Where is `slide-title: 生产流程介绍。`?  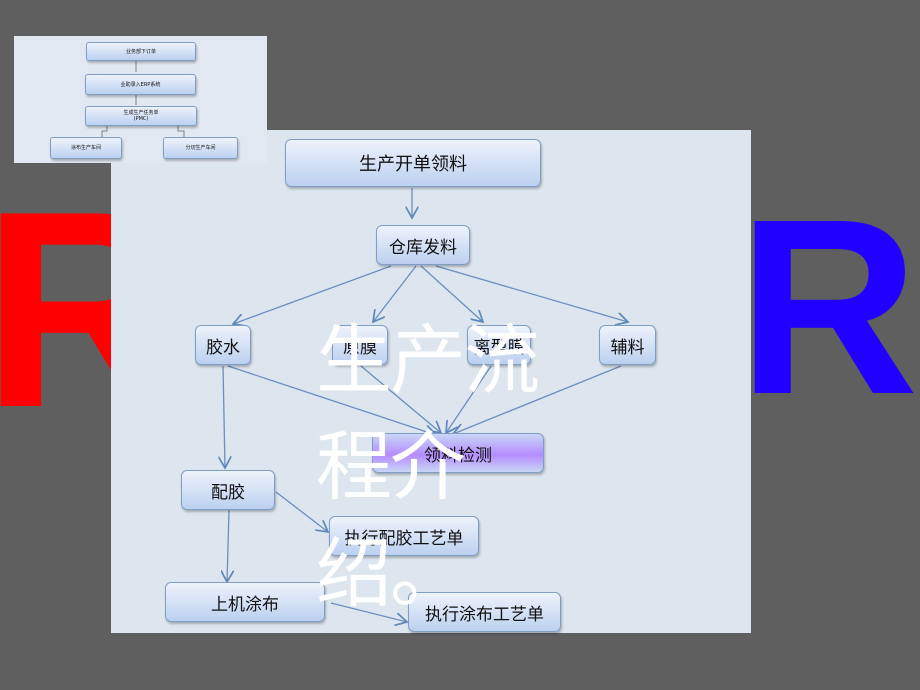
slide-title: 生产流程介绍。 is located at coordinates (428, 467).